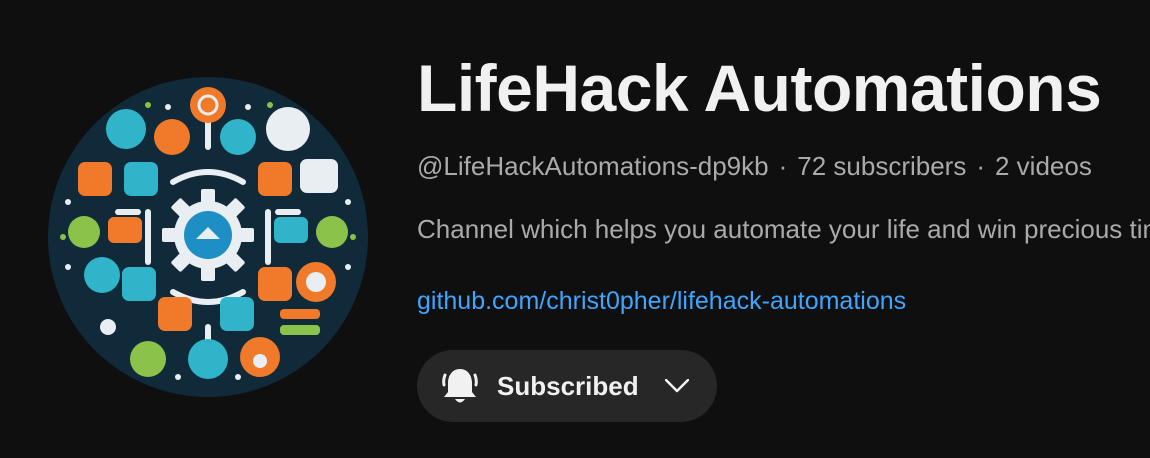  I want to click on channel-title: LifeHack Automations, so click(759, 88).